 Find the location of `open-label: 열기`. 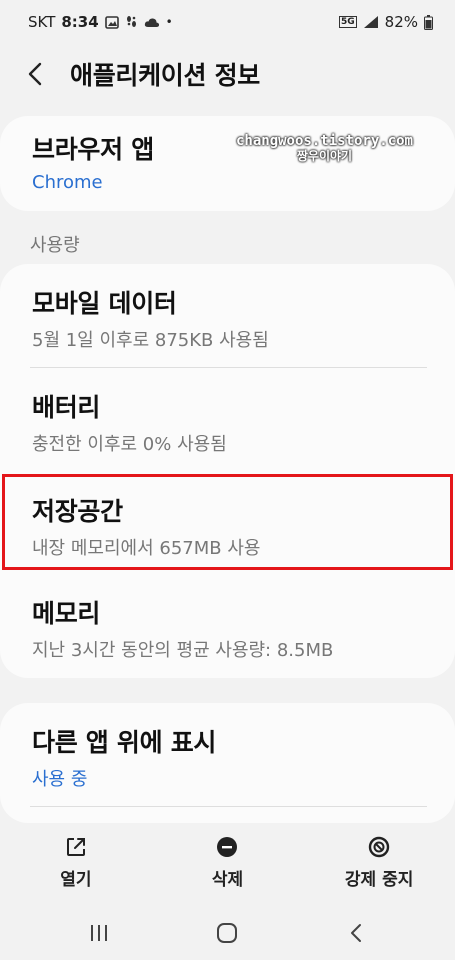

open-label: 열기 is located at coordinates (76, 879).